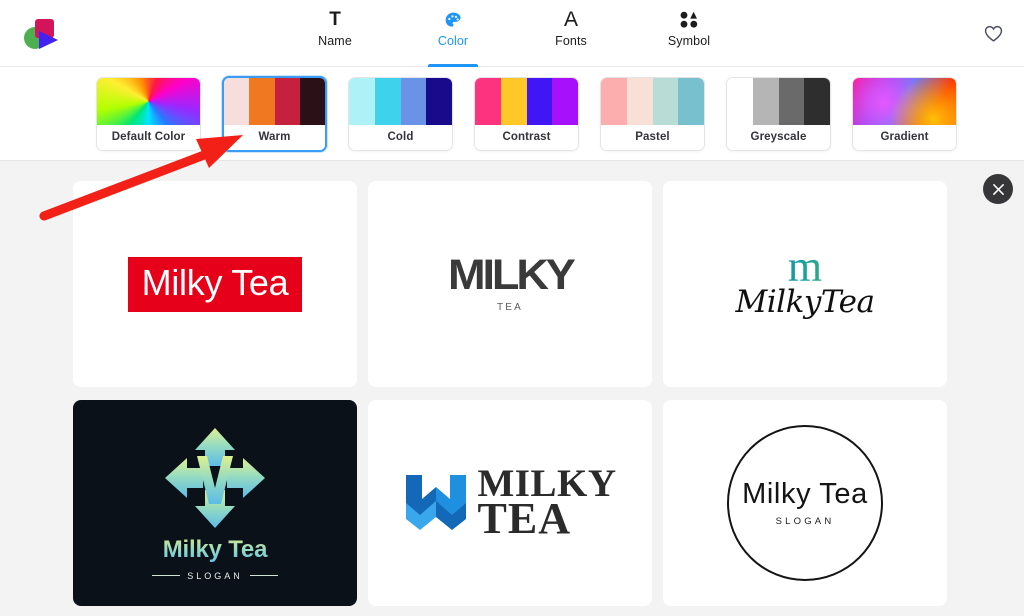 The height and width of the screenshot is (616, 1024). What do you see at coordinates (453, 20) in the screenshot?
I see `color-palette-icon` at bounding box center [453, 20].